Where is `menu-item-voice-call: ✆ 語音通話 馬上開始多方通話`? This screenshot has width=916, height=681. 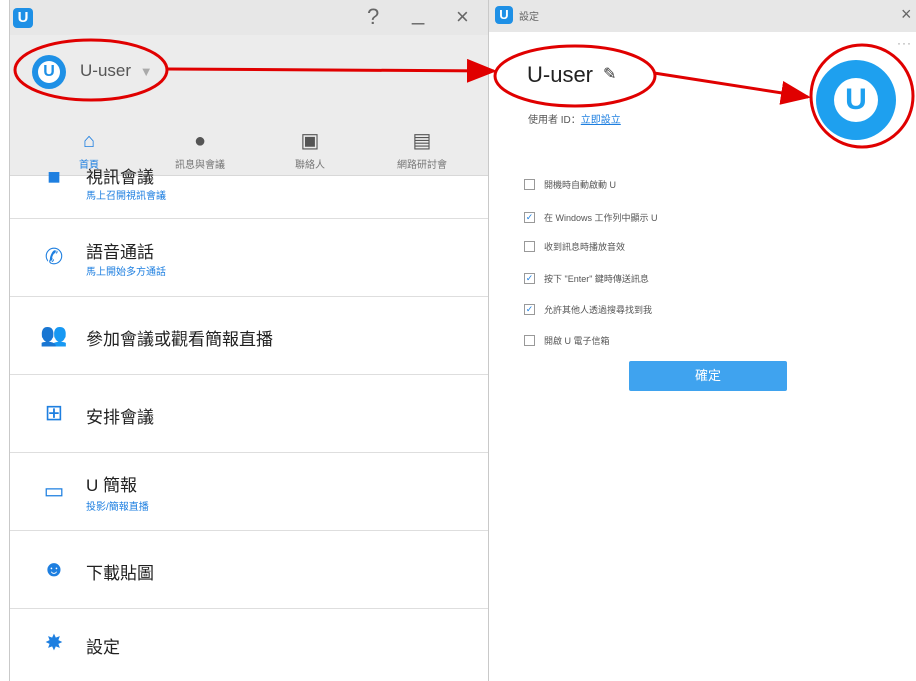
menu-item-voice-call: ✆ 語音通話 馬上開始多方通話 is located at coordinates (249, 258).